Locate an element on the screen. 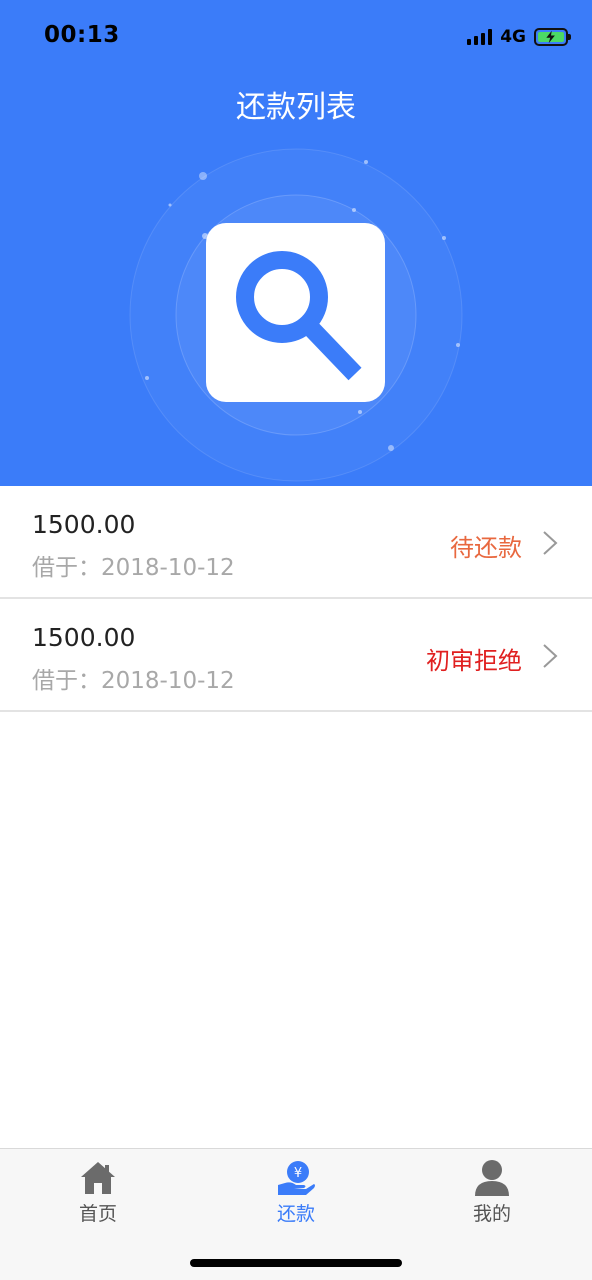  status-bar: 00:13 4G is located at coordinates (296, 35).